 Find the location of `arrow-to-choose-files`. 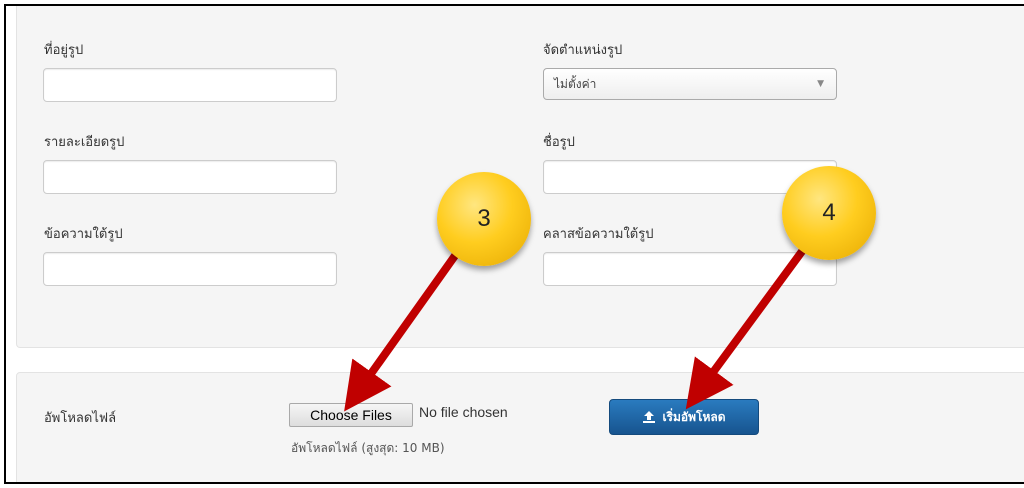

arrow-to-choose-files is located at coordinates (403, 329).